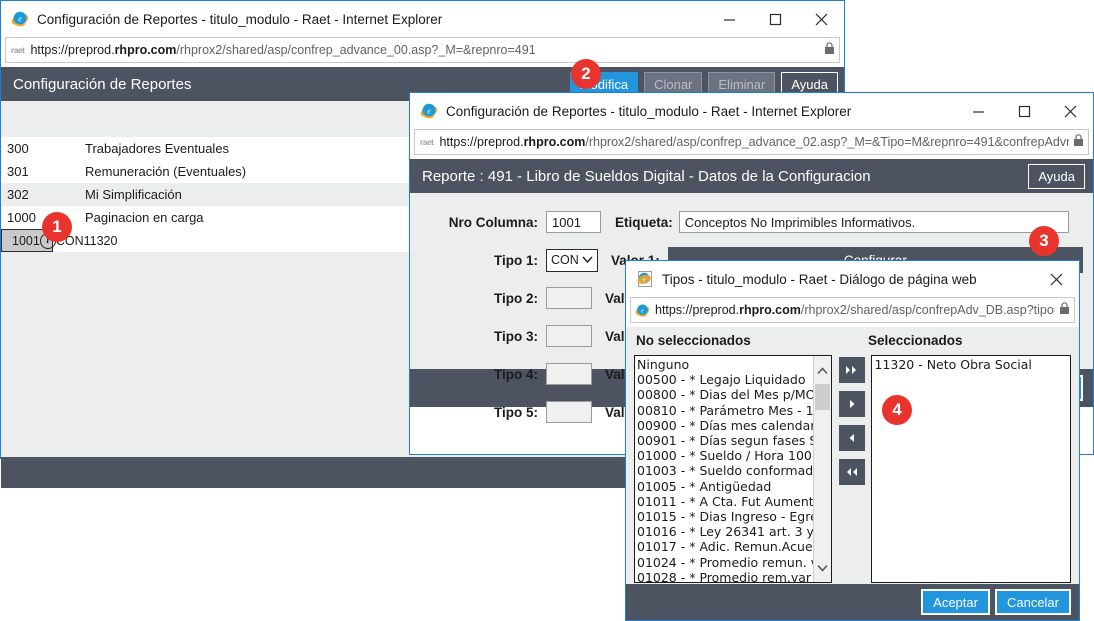 The height and width of the screenshot is (621, 1094). What do you see at coordinates (493, 222) in the screenshot?
I see `nro-columna-label: Nro Columna:` at bounding box center [493, 222].